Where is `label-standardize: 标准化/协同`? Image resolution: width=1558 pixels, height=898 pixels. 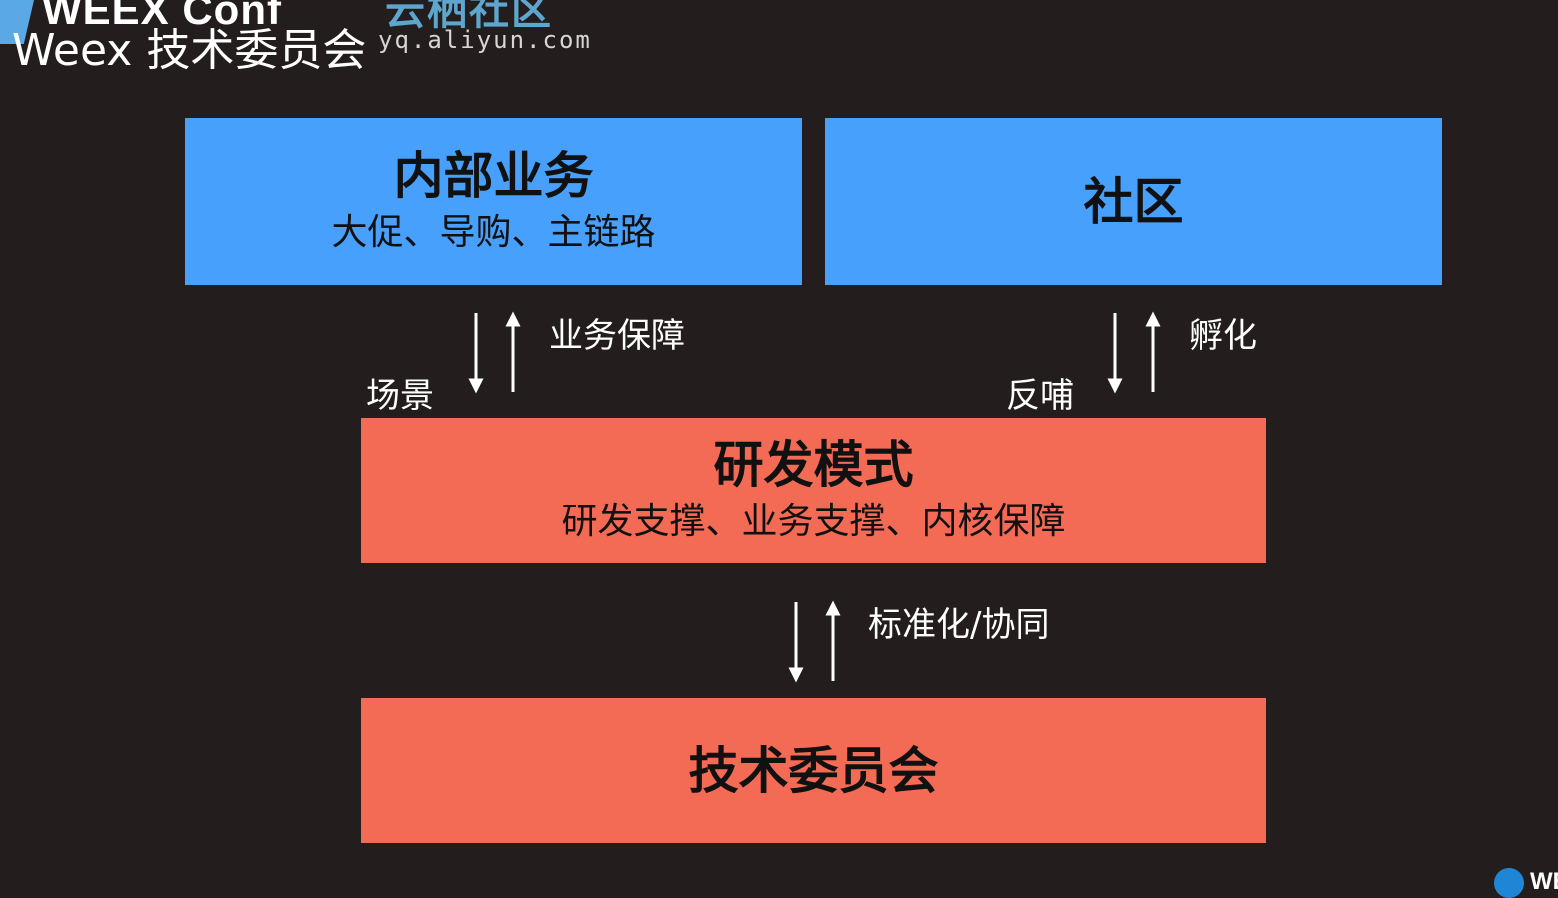 label-standardize: 标准化/协同 is located at coordinates (959, 625).